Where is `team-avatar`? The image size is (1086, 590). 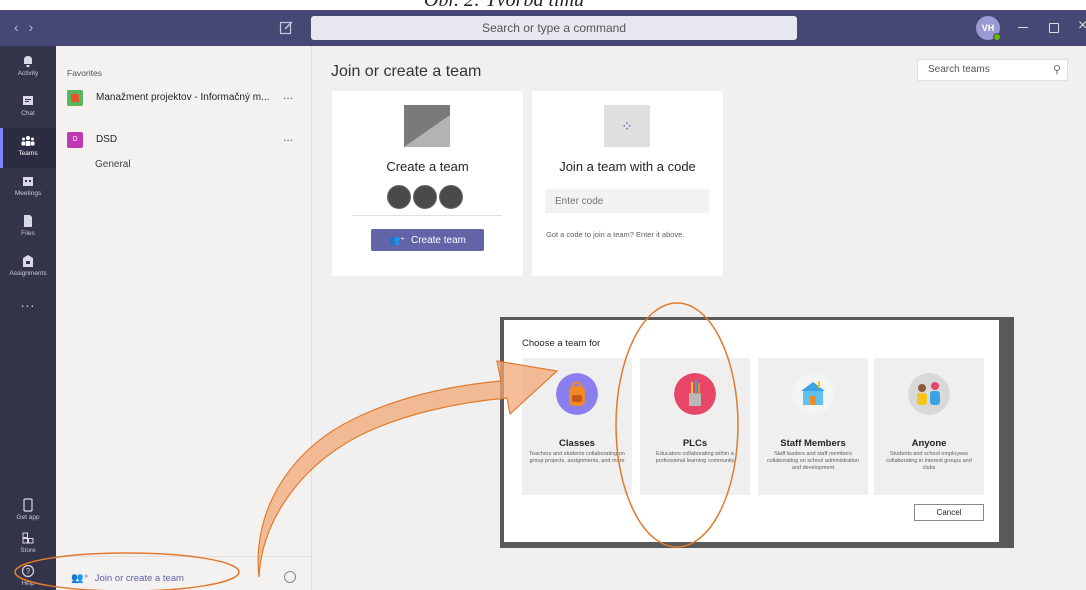
team-avatar is located at coordinates (75, 98).